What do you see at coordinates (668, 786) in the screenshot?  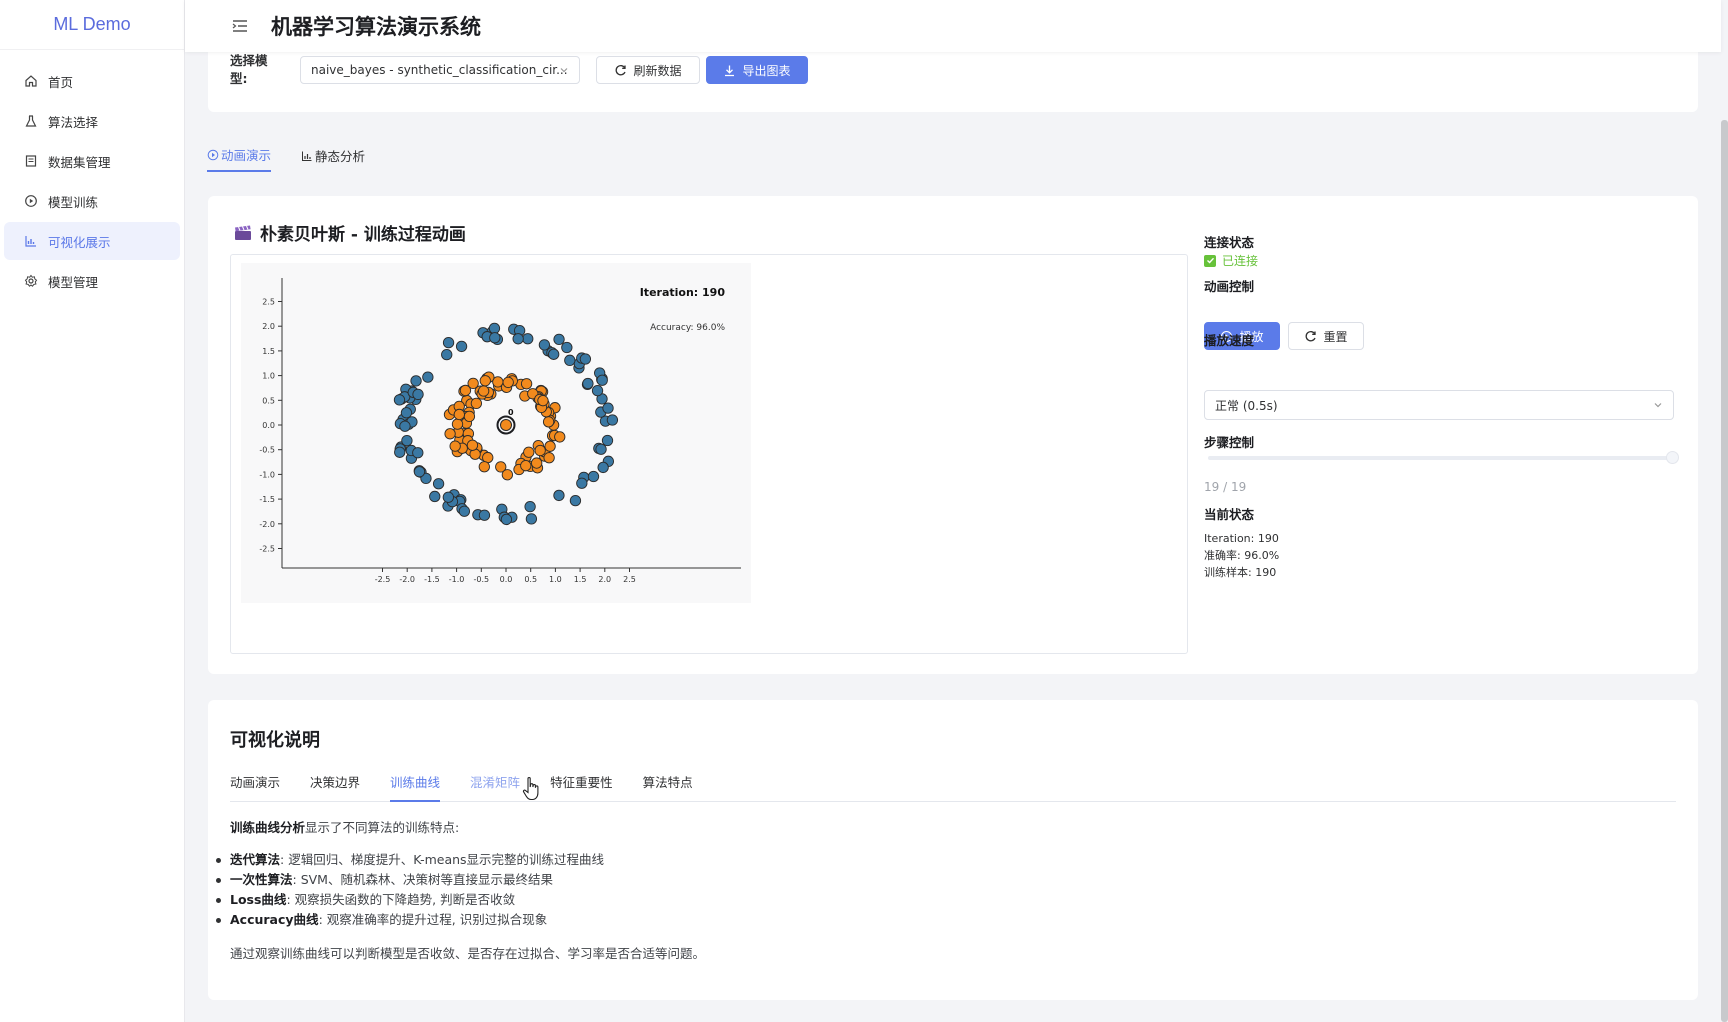 I see `desc-tab-algorithm-features: 算法特点` at bounding box center [668, 786].